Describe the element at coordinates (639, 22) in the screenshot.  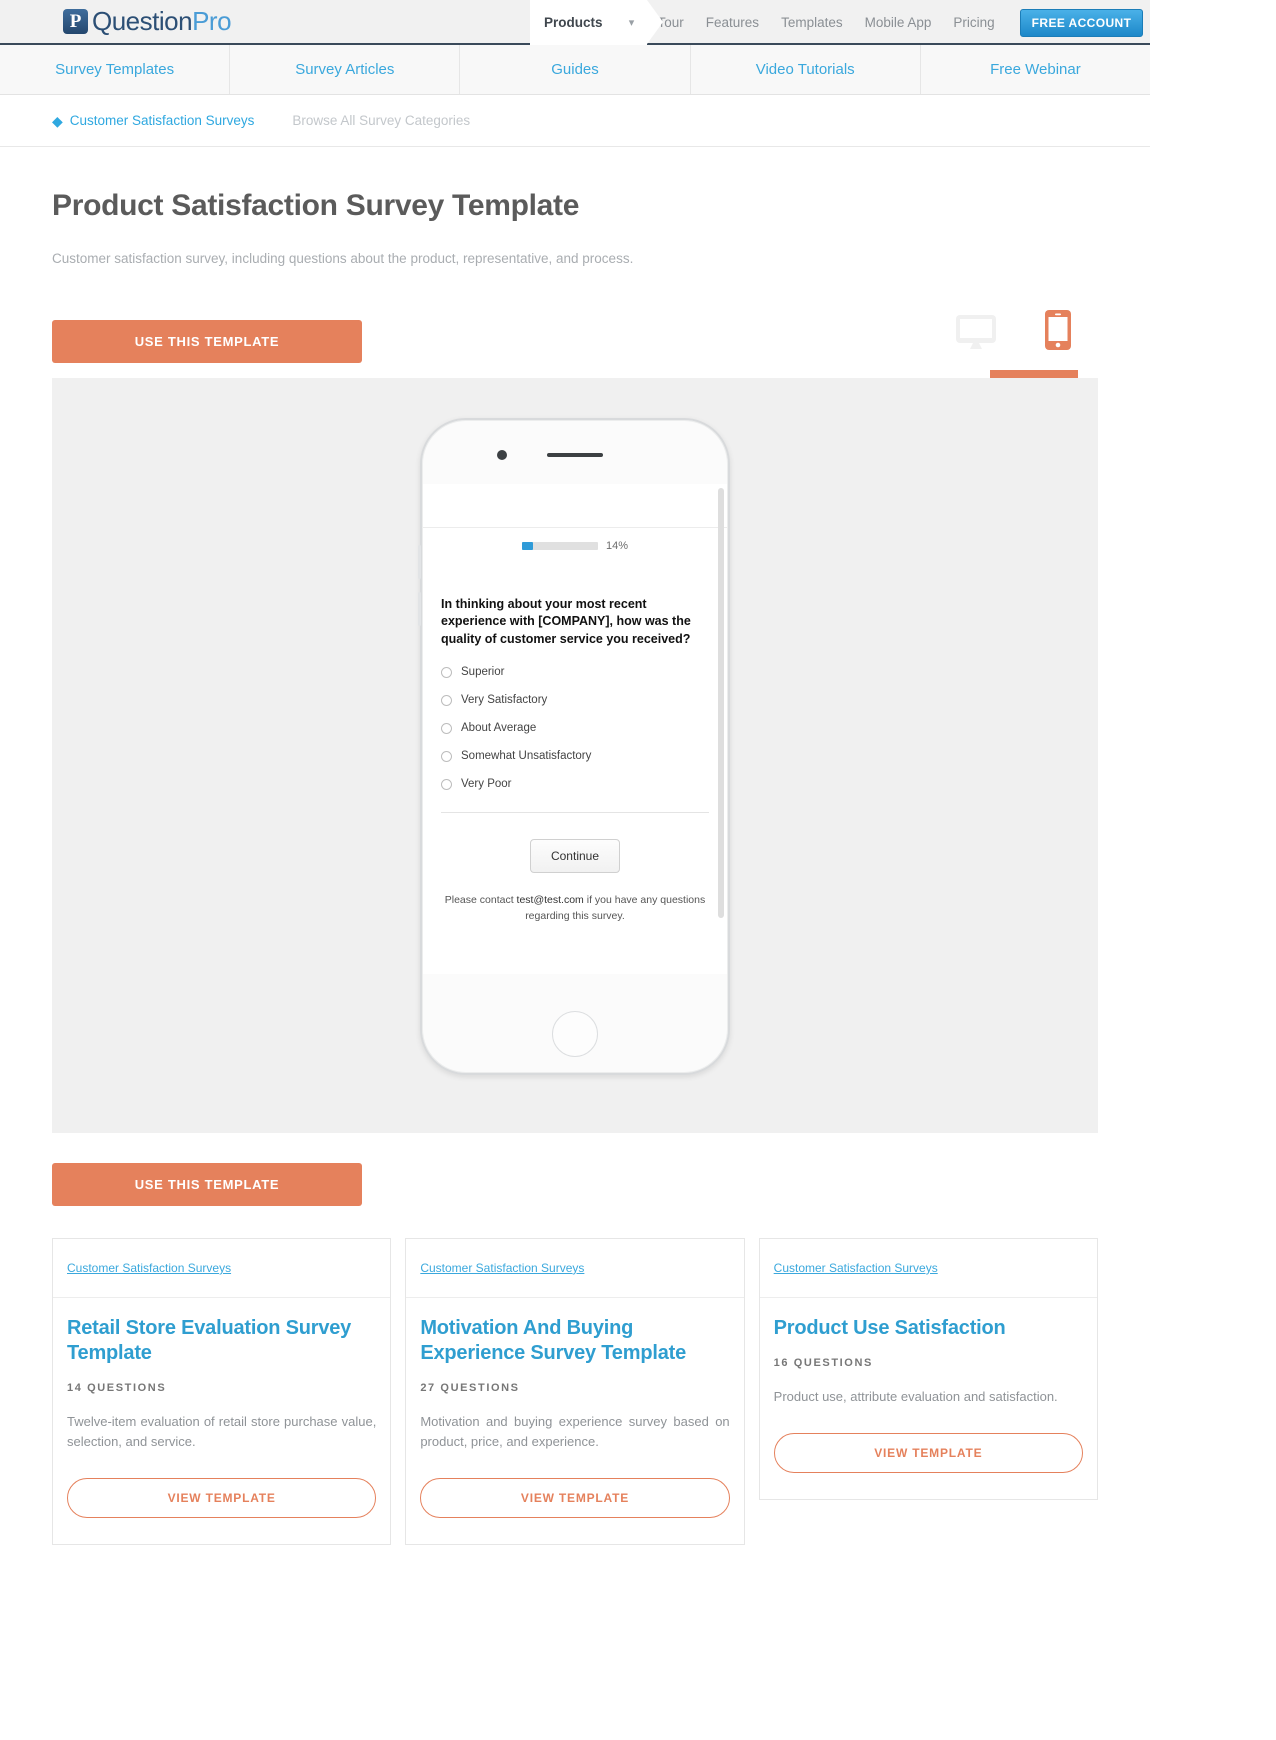
I see `products-dropdown-toggle: ▾` at that location.